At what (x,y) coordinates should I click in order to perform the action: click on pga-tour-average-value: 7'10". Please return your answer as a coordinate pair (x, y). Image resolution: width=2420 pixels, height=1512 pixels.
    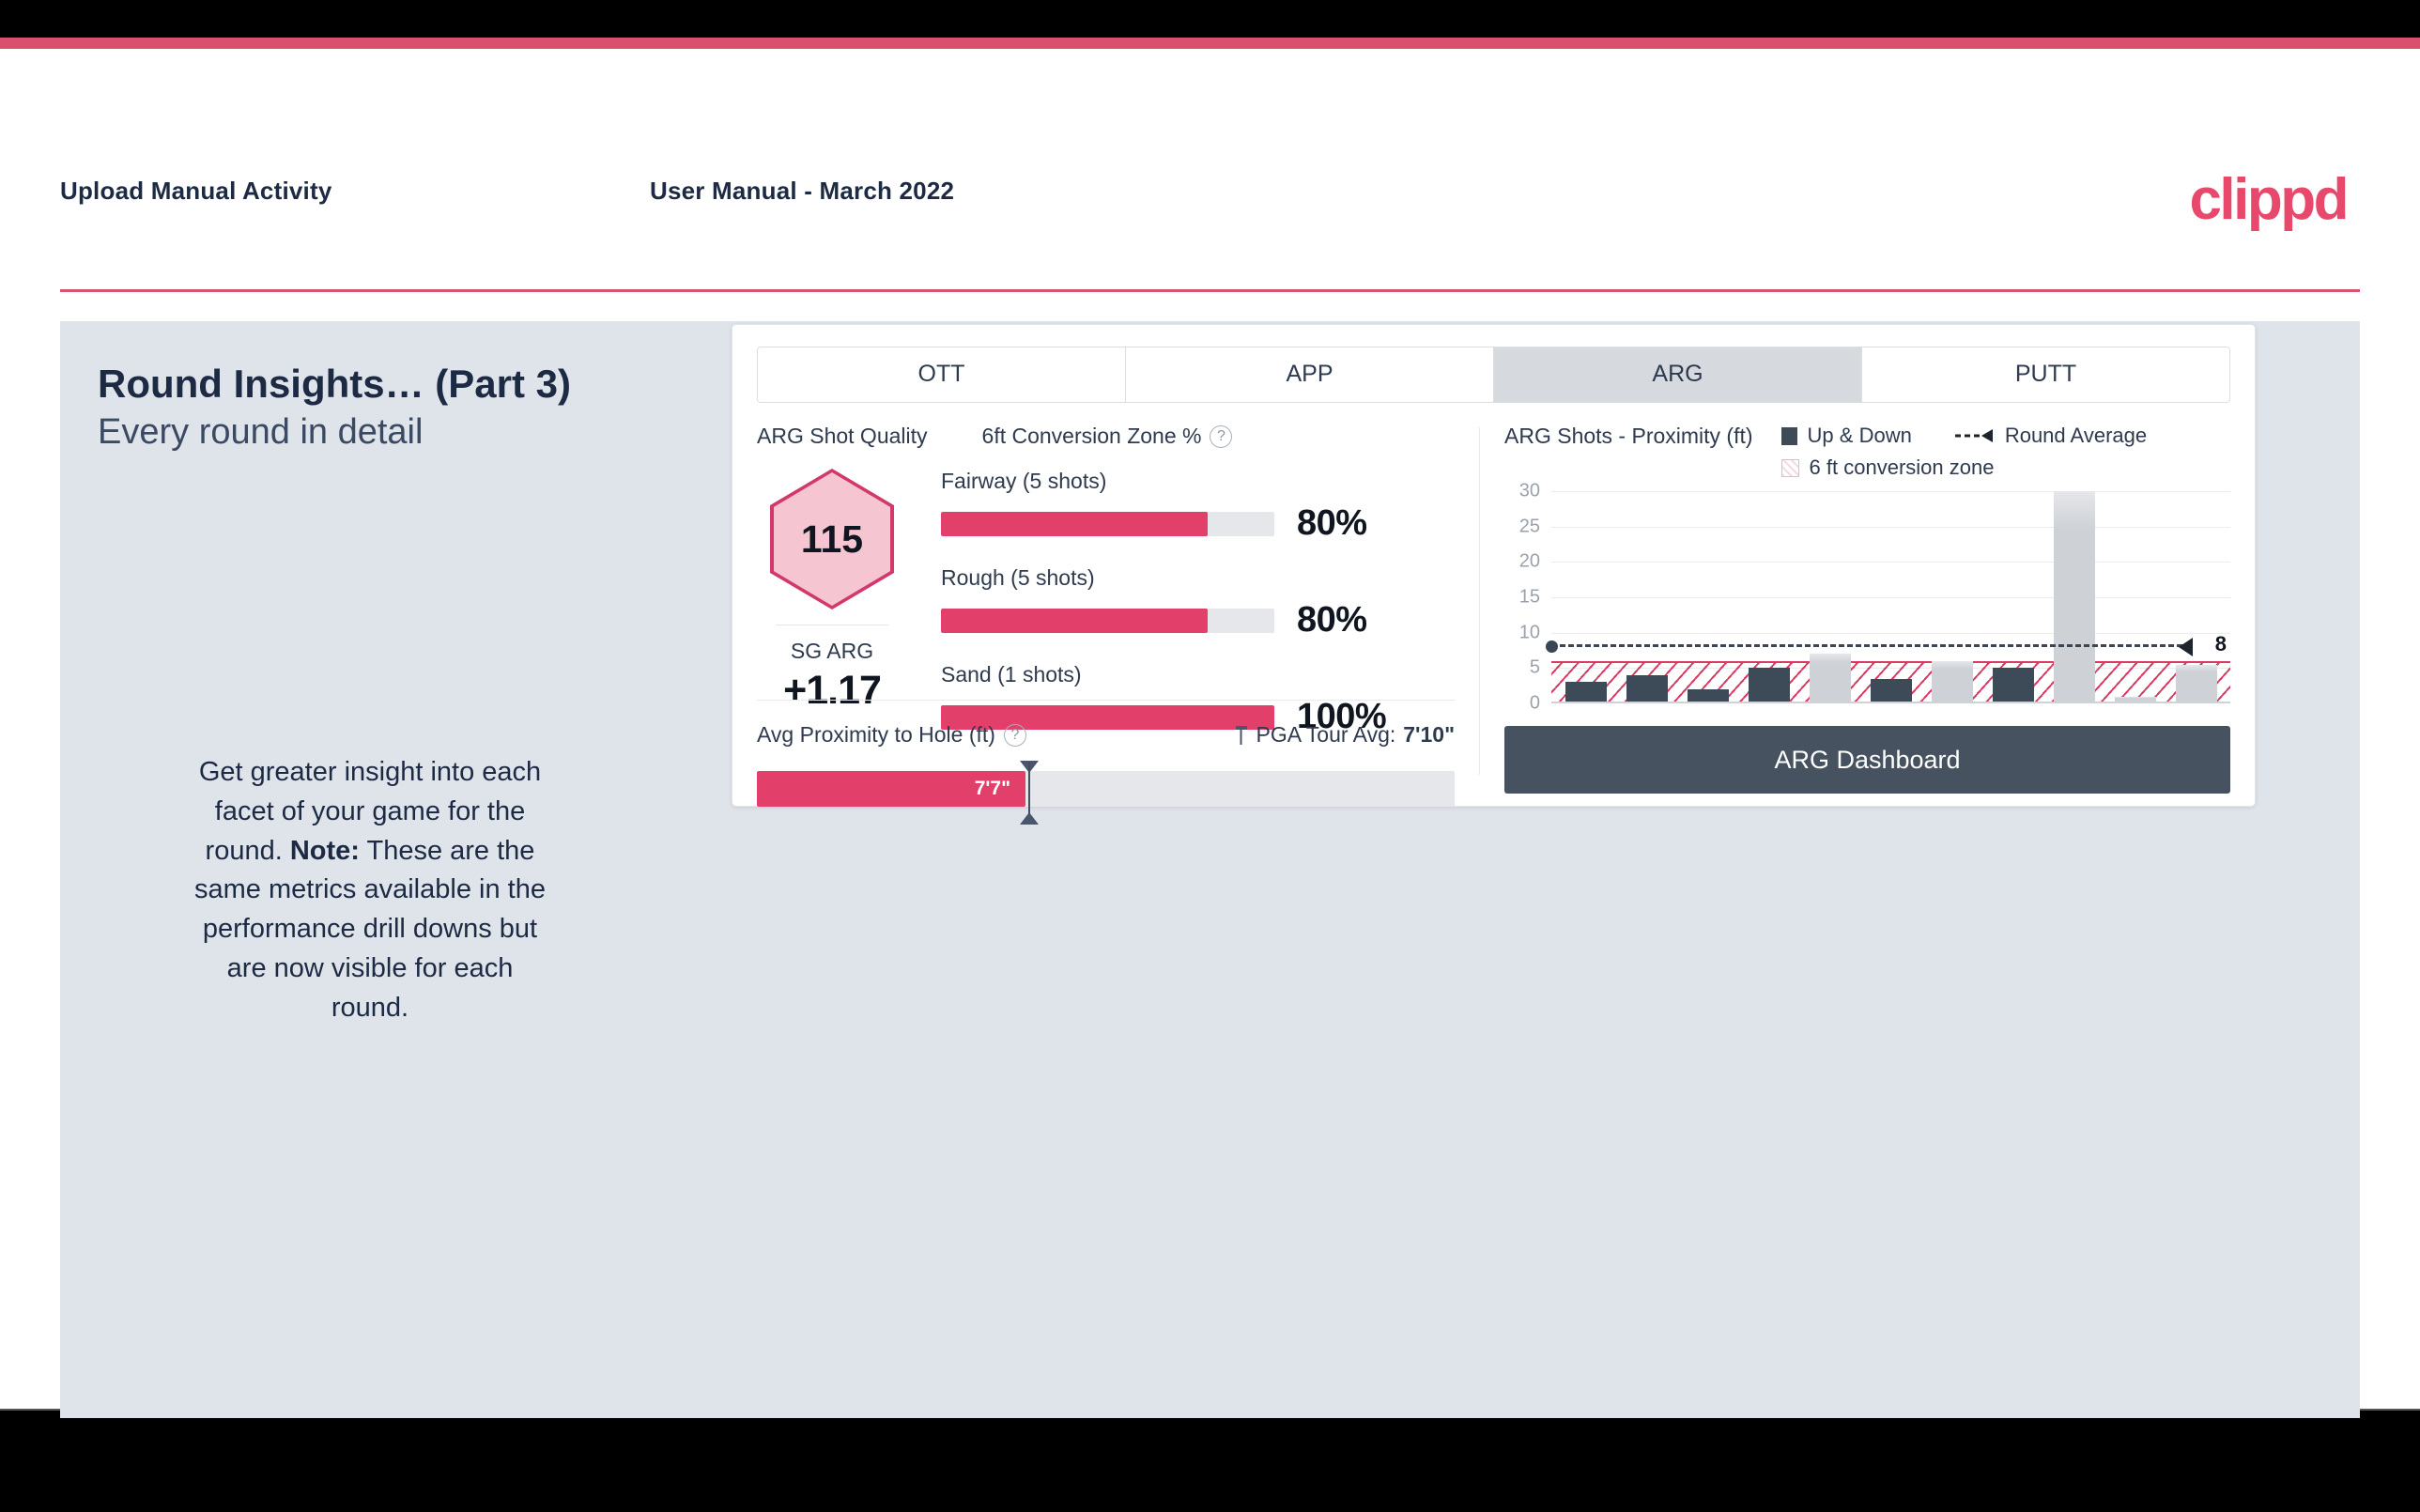
    Looking at the image, I should click on (1429, 734).